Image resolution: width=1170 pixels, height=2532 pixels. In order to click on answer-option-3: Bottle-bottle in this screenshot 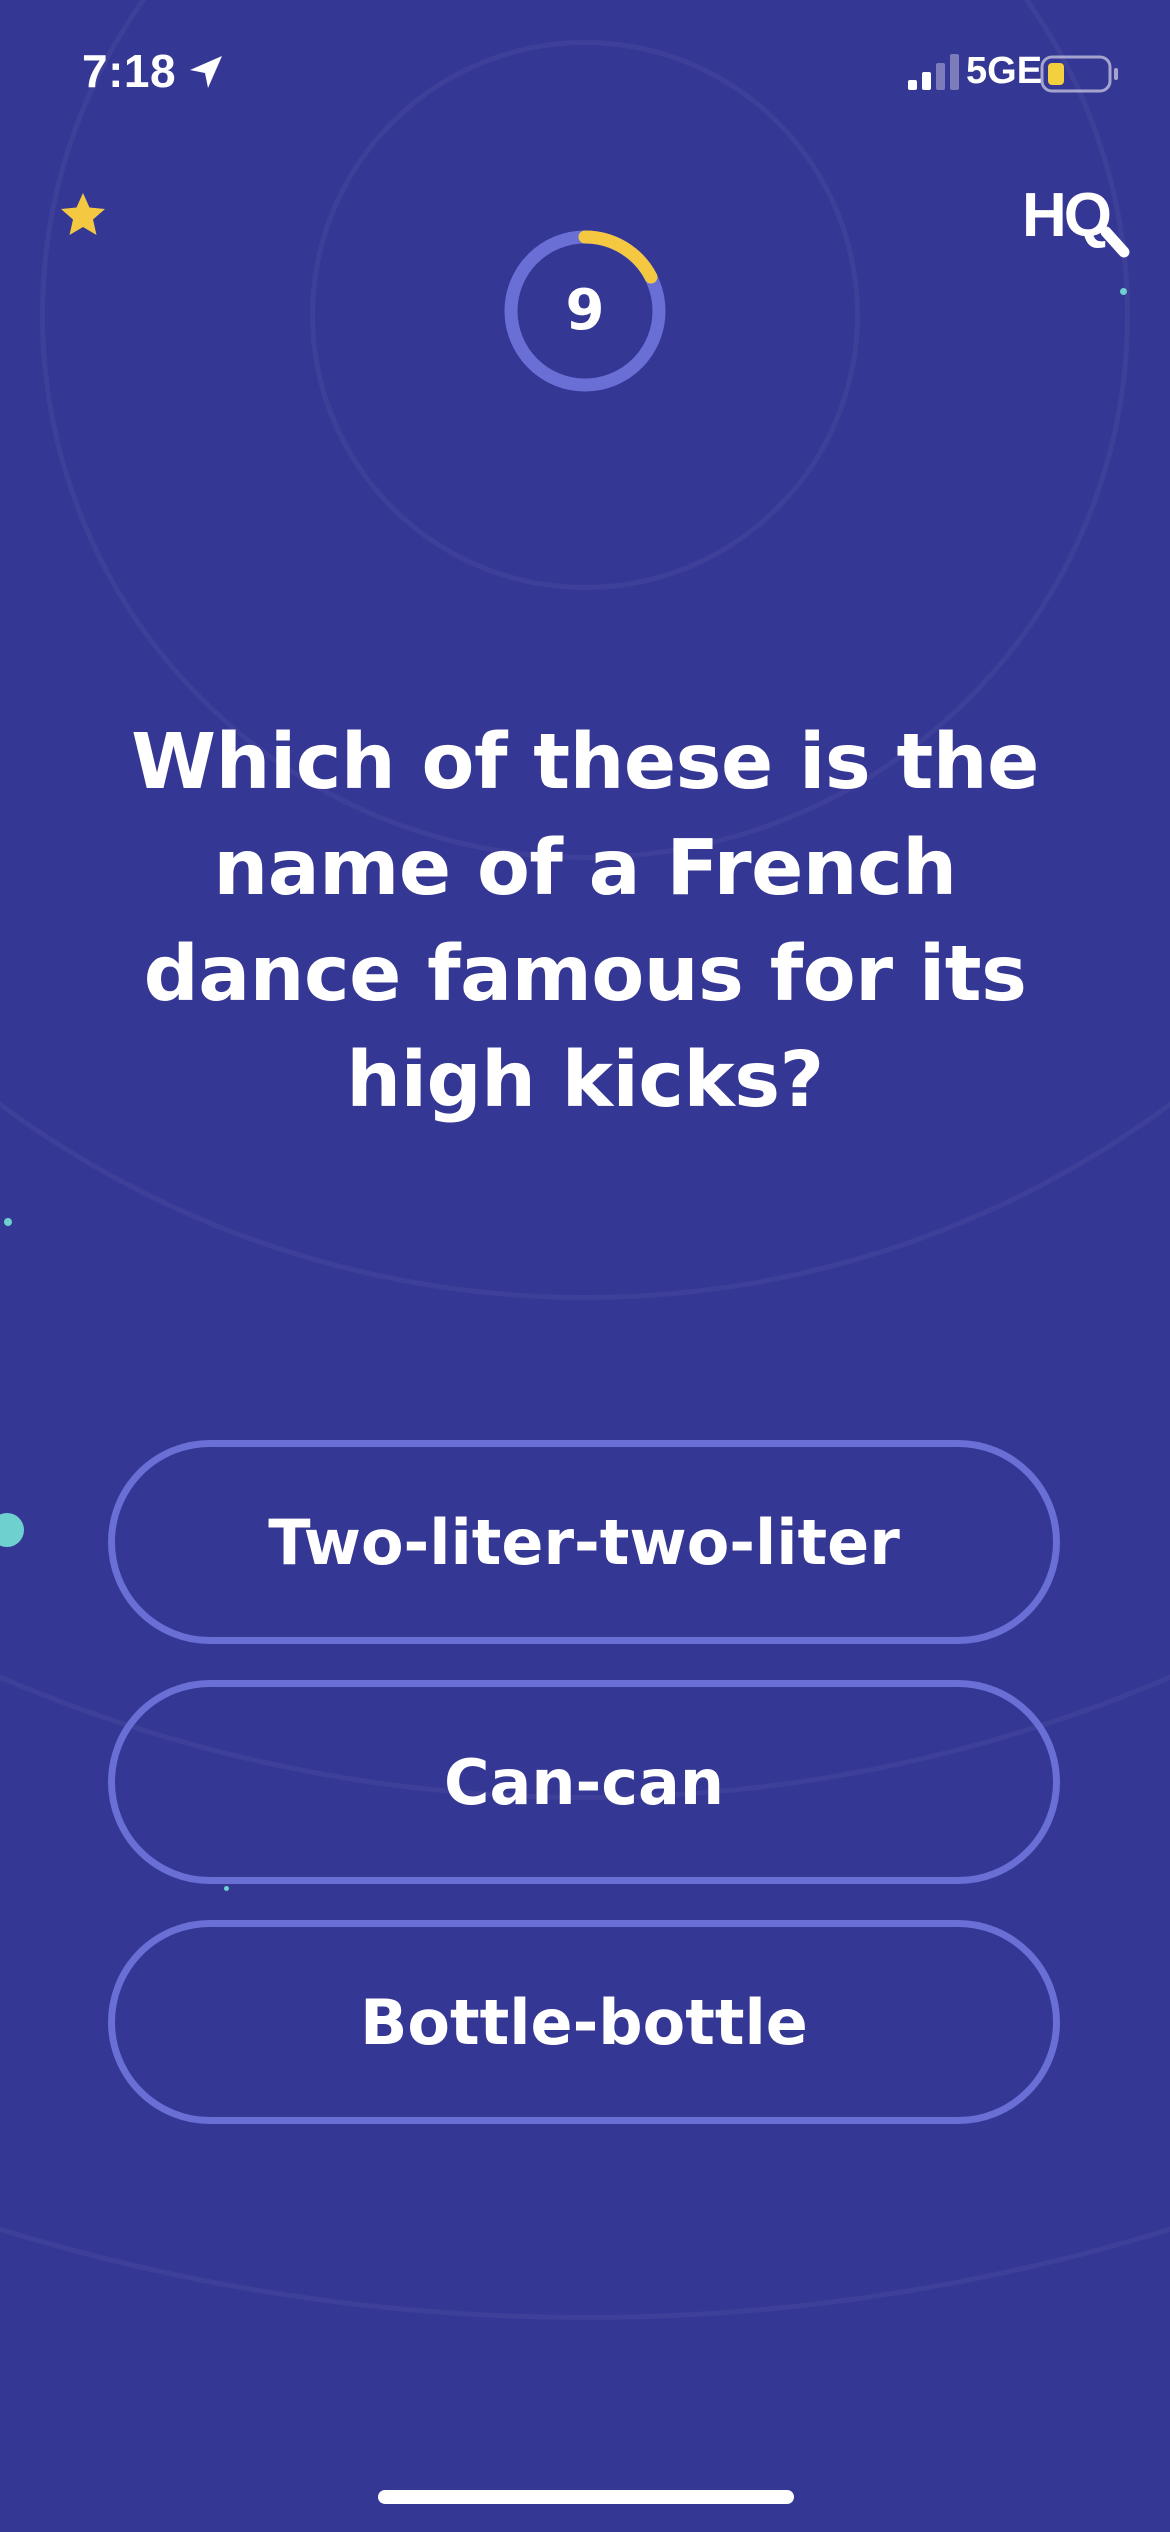, I will do `click(584, 2022)`.